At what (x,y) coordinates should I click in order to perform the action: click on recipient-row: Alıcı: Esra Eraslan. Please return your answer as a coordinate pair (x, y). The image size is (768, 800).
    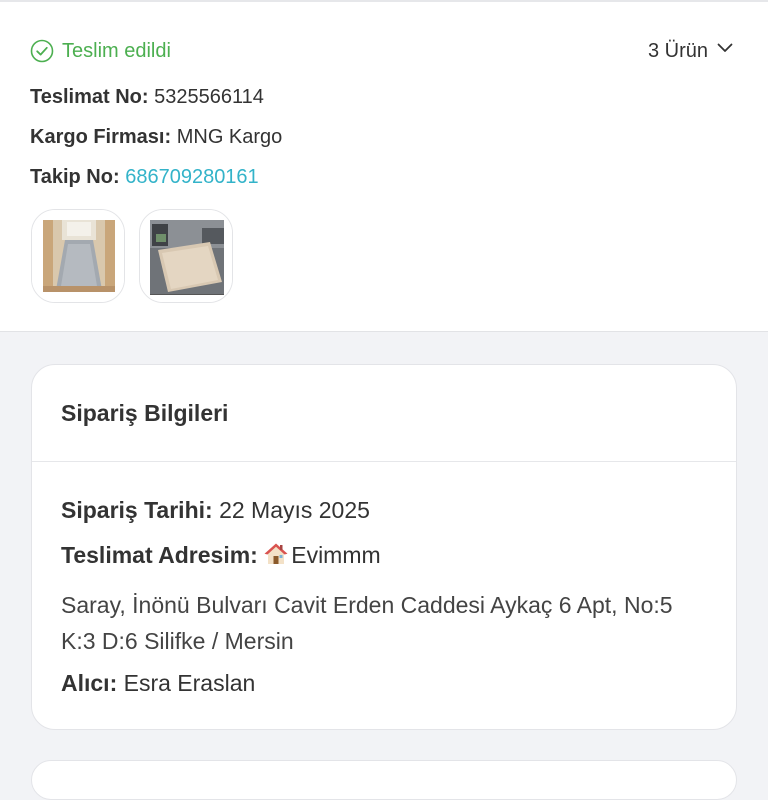
    Looking at the image, I should click on (158, 683).